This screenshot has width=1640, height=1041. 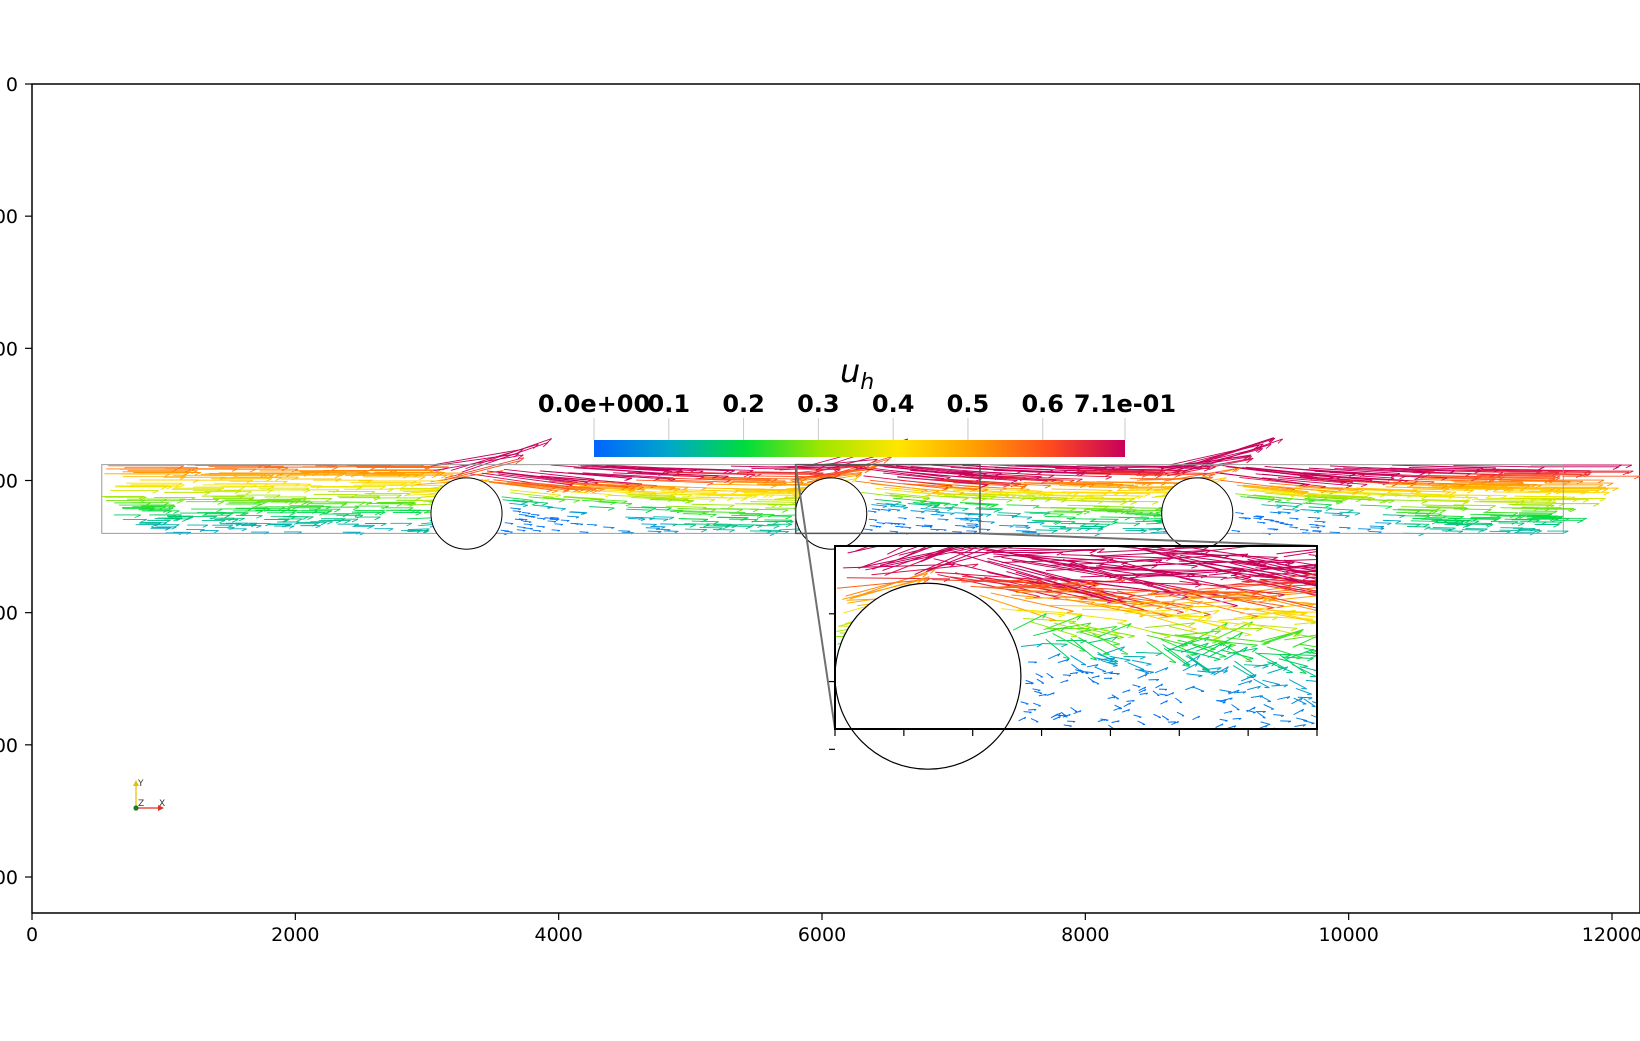 What do you see at coordinates (162, 804) in the screenshot?
I see `triad-x-label: X` at bounding box center [162, 804].